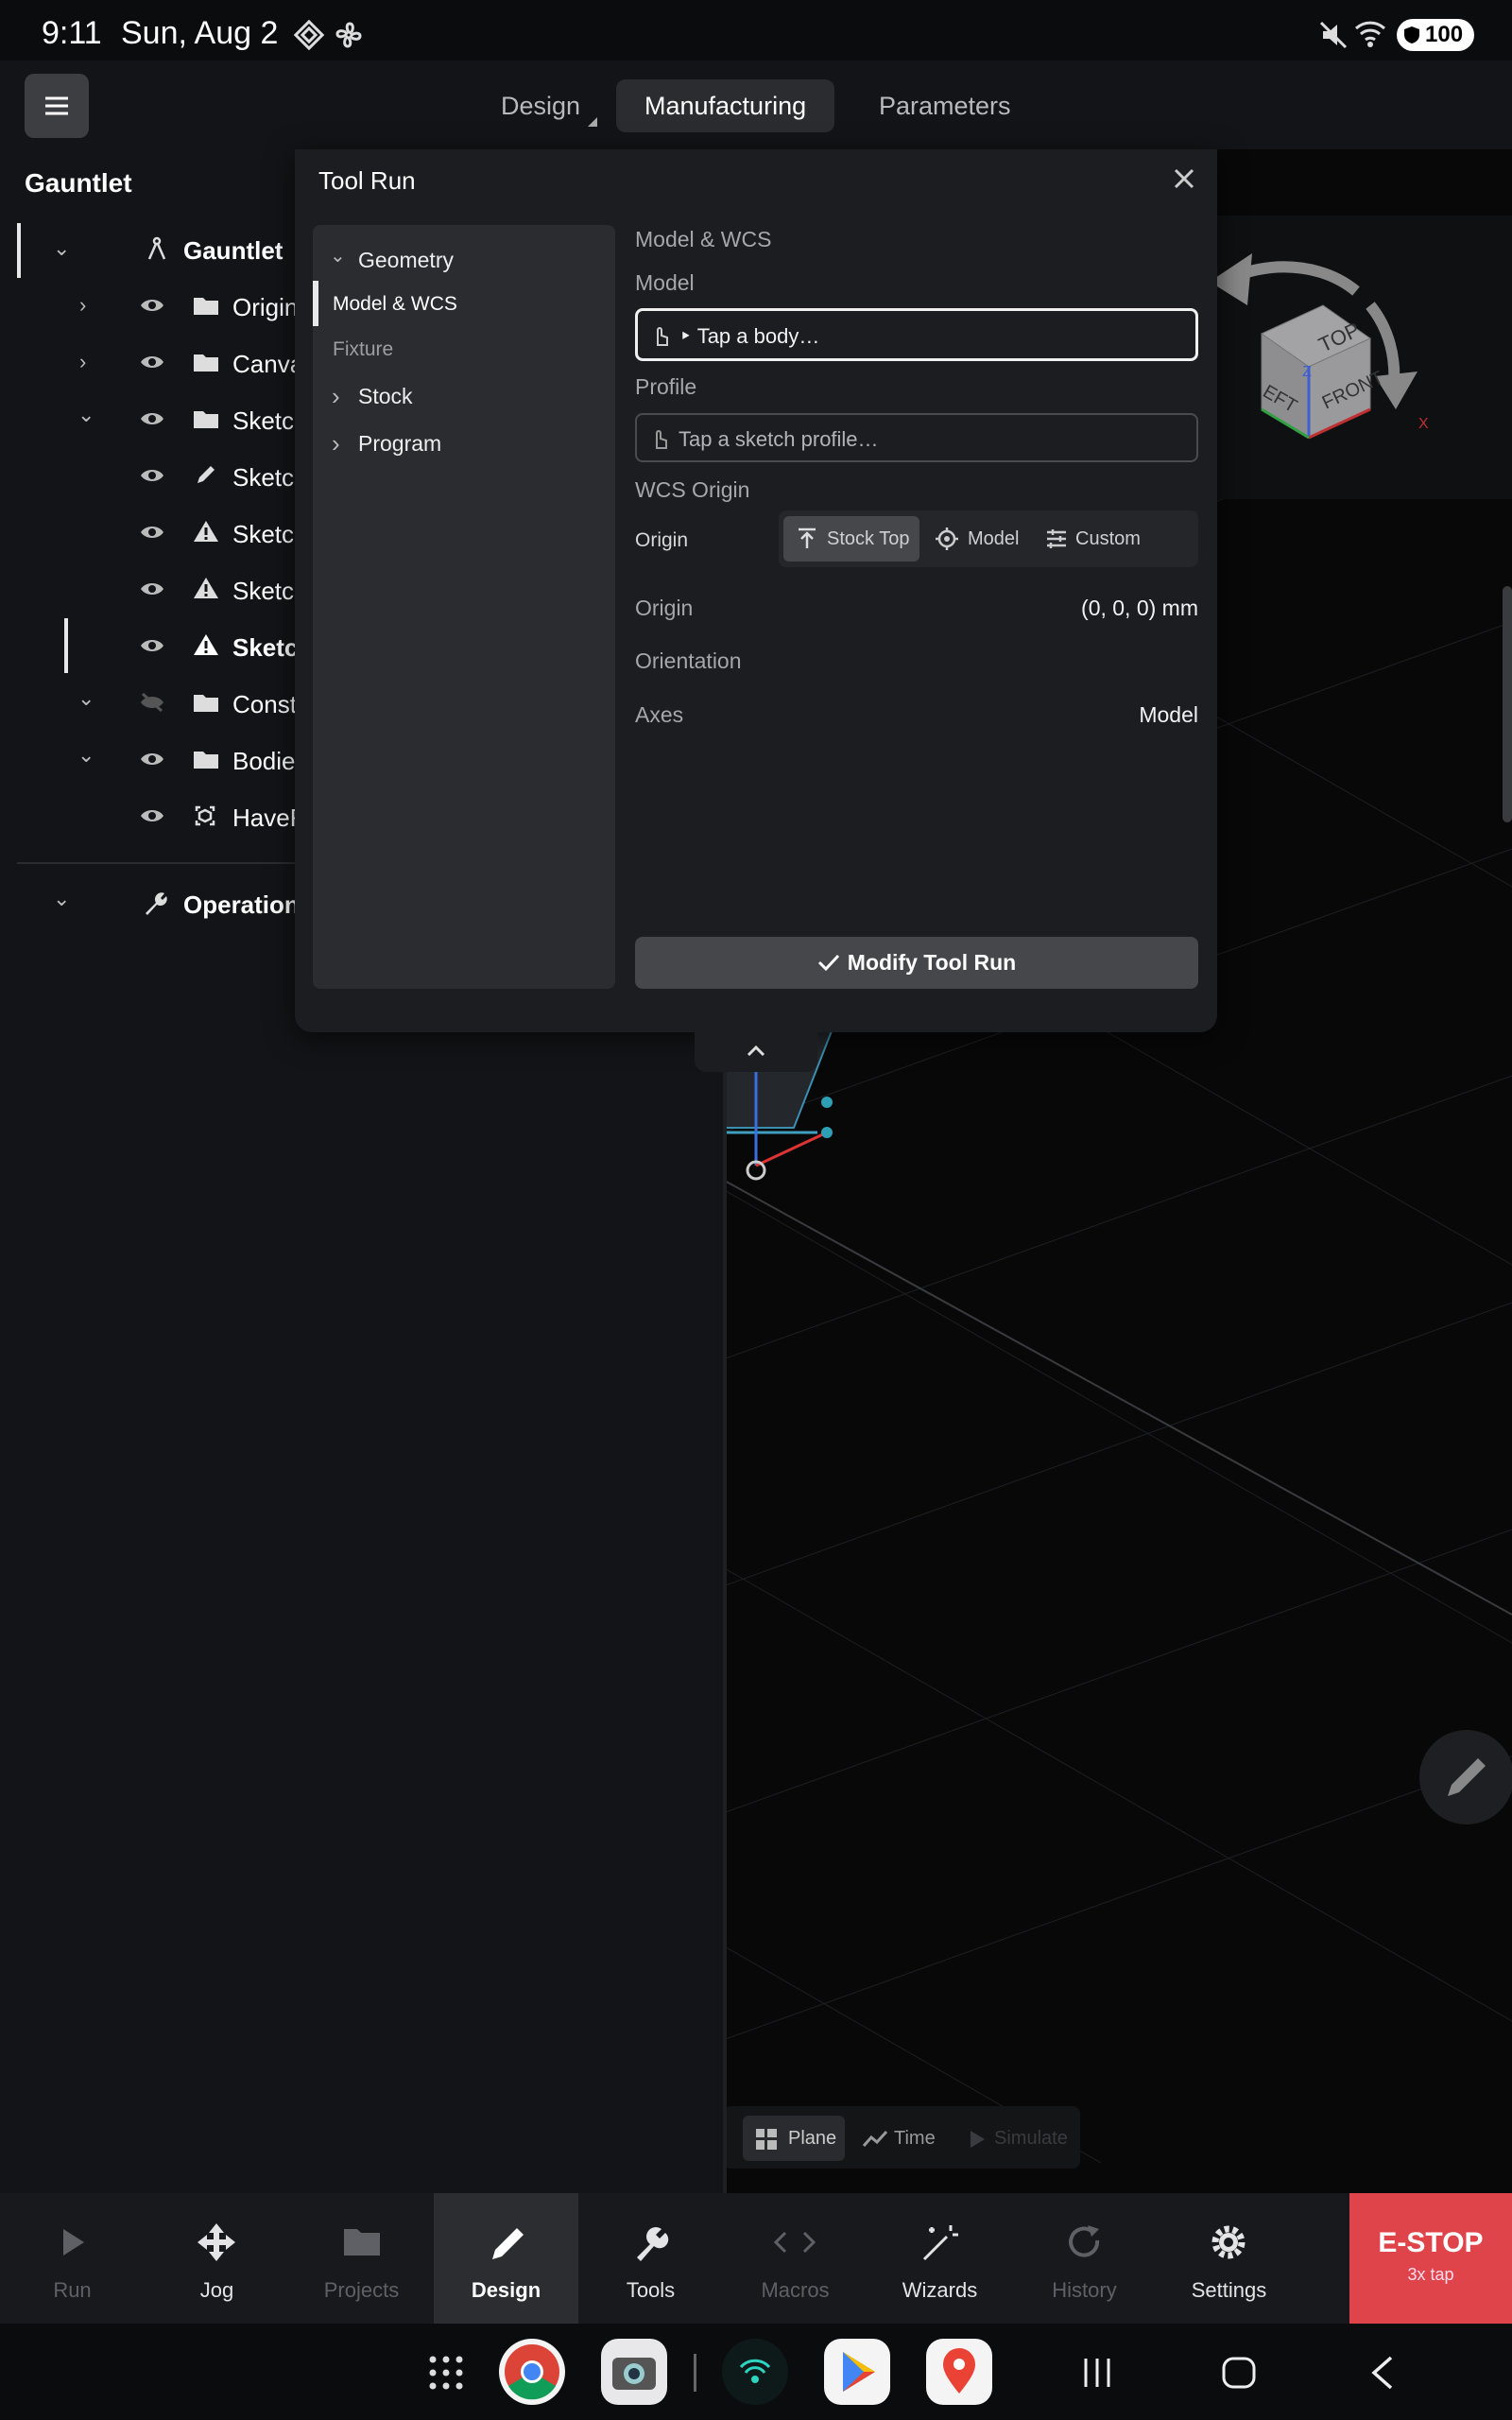 The height and width of the screenshot is (2420, 1512). Describe the element at coordinates (666, 386) in the screenshot. I see `profile-label: Profile` at that location.